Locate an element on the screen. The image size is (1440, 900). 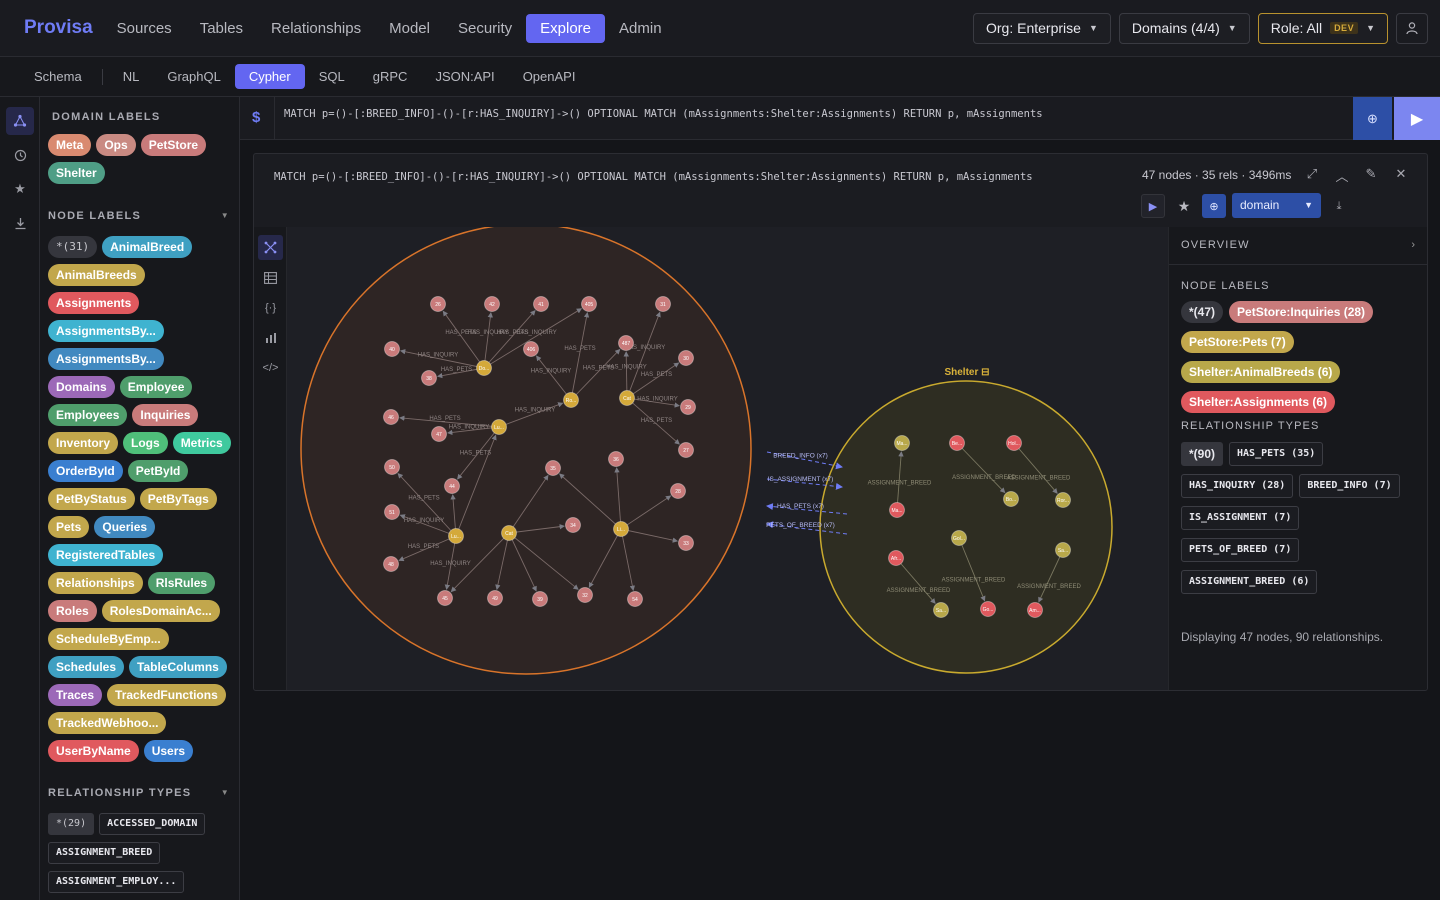
graph-node: 30 is located at coordinates (686, 358).